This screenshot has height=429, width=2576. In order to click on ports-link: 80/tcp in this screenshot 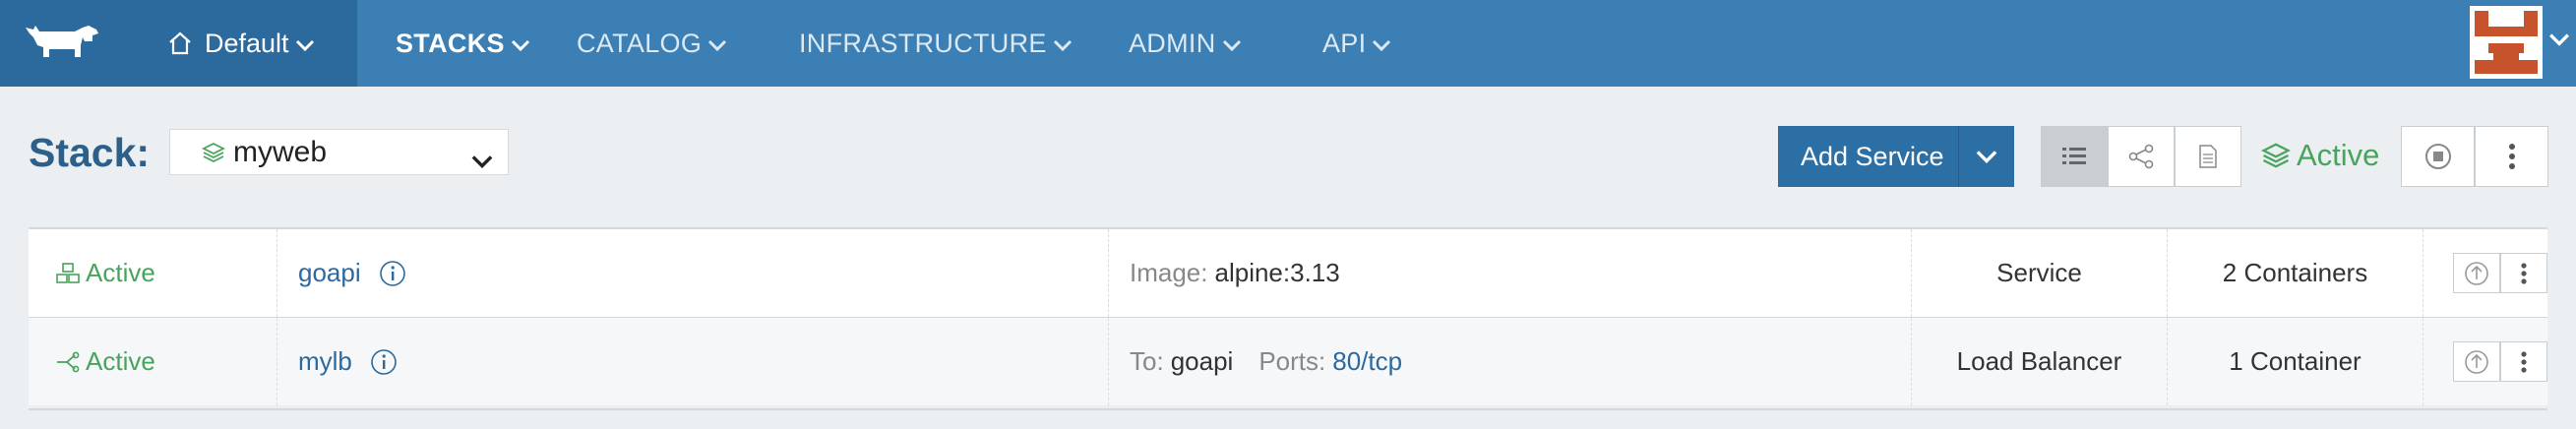, I will do `click(1367, 361)`.